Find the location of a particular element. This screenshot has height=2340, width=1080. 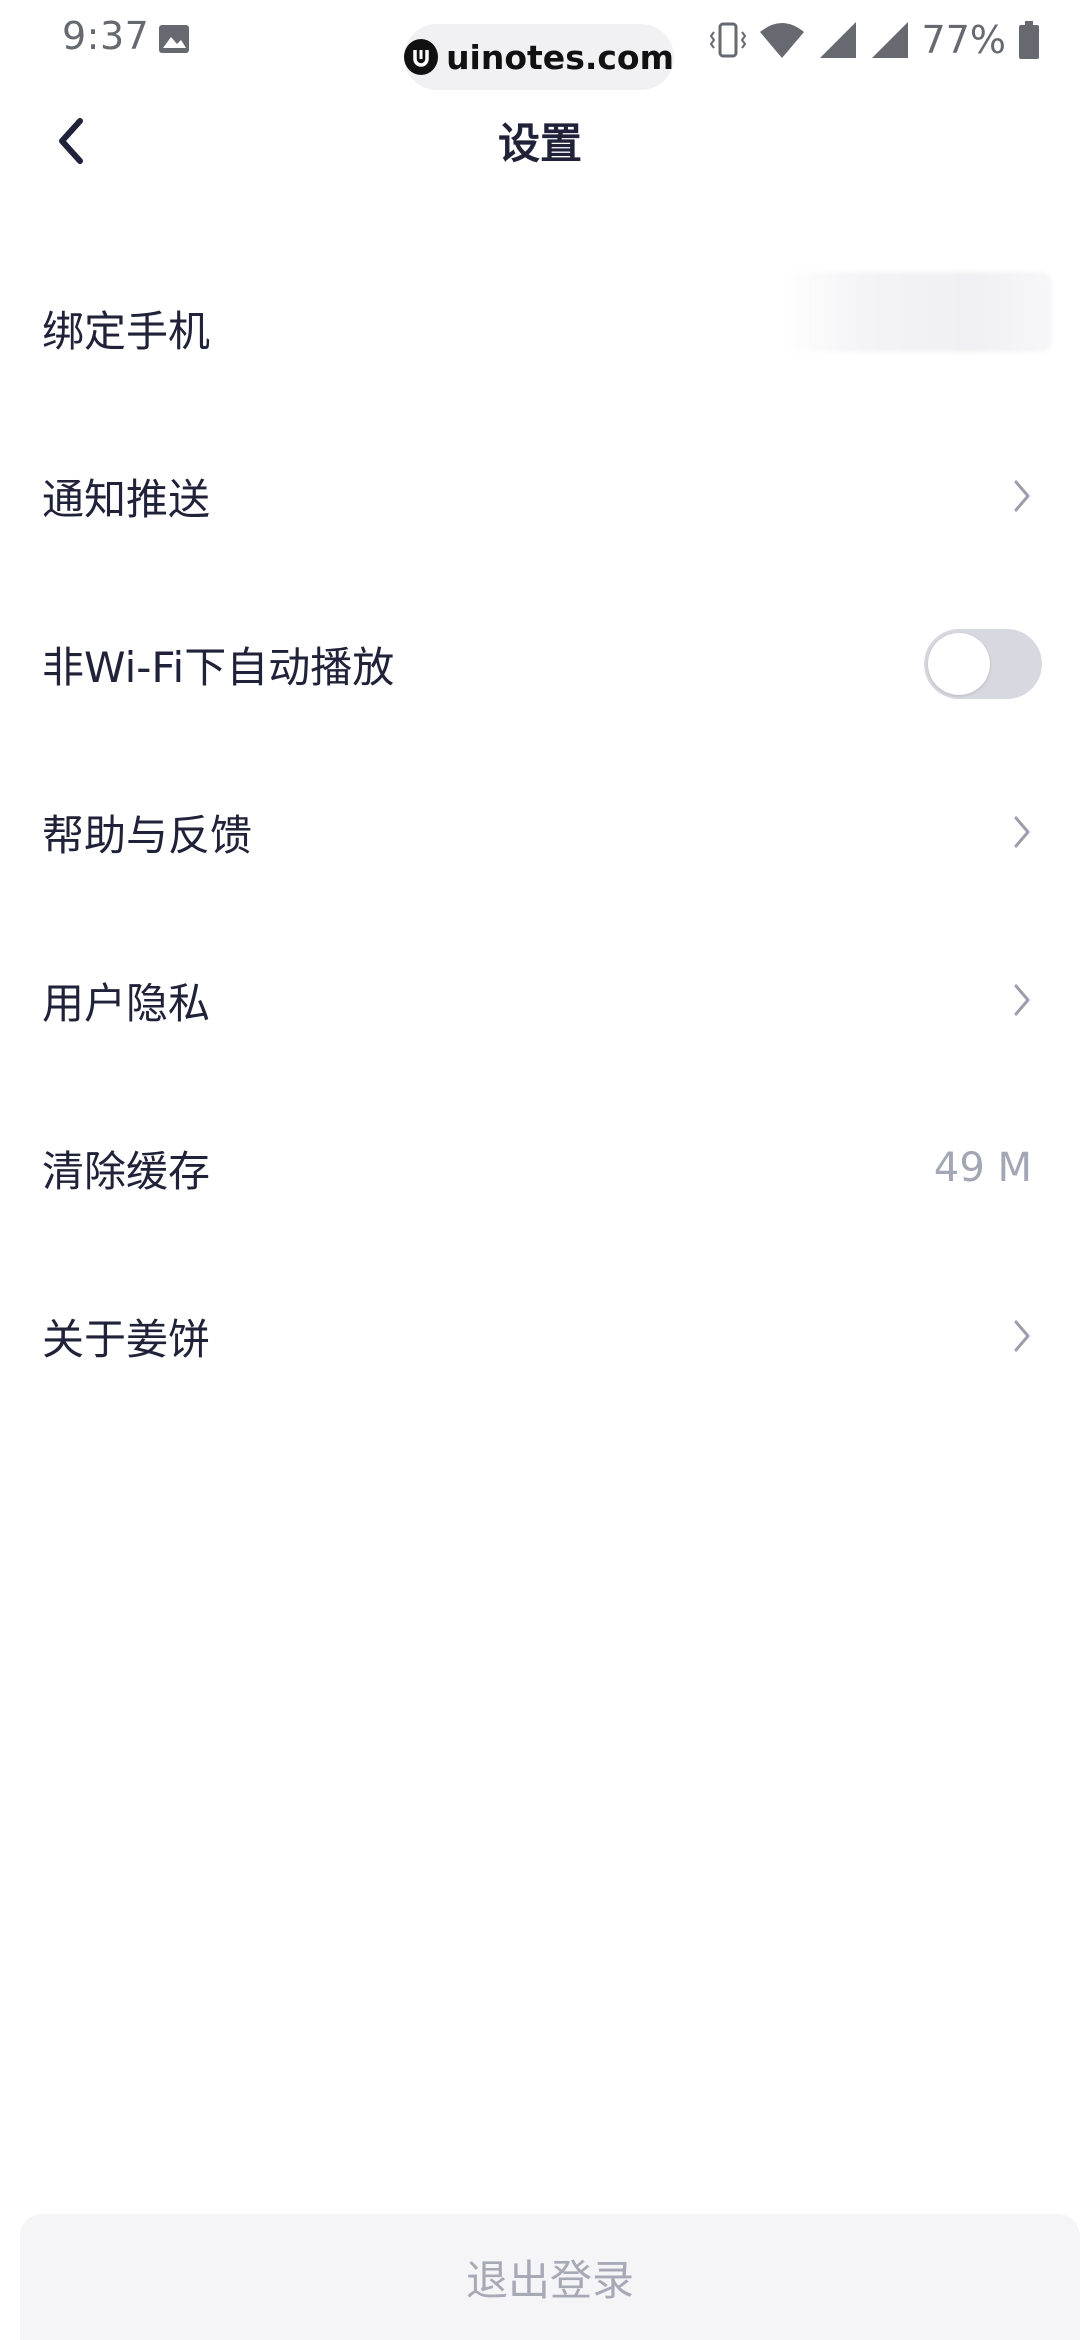

image-icon is located at coordinates (174, 39).